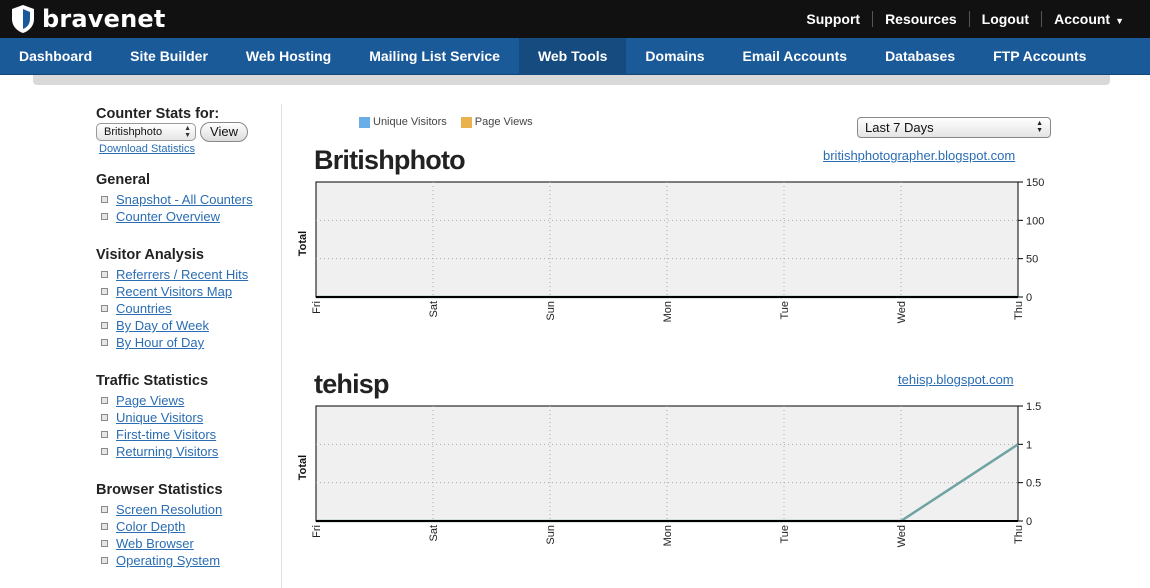  Describe the element at coordinates (158, 114) in the screenshot. I see `counter-stats-heading: Counter Stats for:` at that location.